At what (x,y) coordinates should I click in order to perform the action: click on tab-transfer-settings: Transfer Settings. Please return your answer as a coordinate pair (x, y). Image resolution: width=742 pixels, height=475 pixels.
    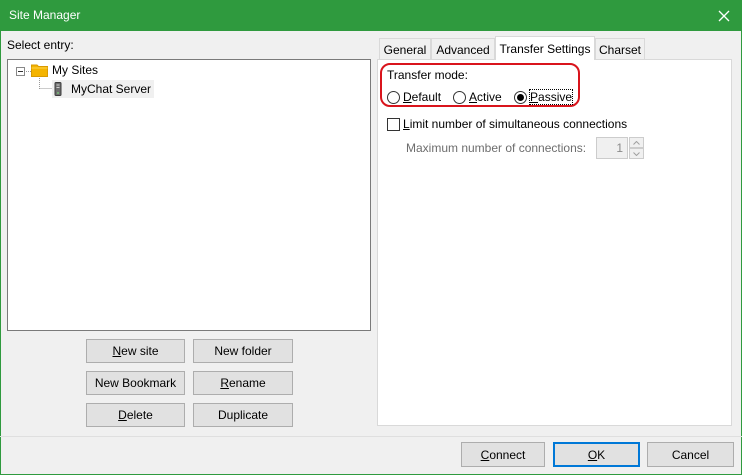
    Looking at the image, I should click on (545, 48).